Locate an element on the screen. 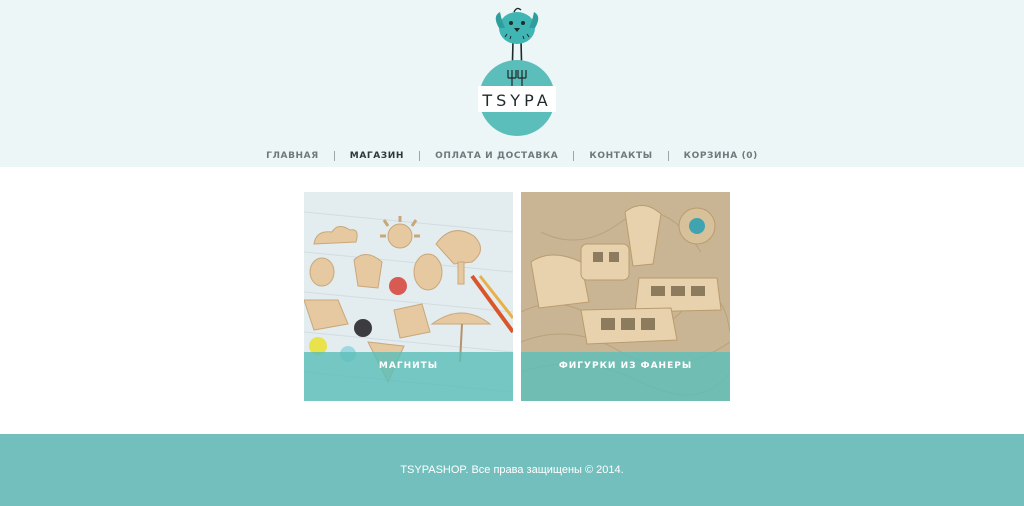 The height and width of the screenshot is (506, 1024). category-label: ФИГУРКИ ИЗ ФАНЕРЫ is located at coordinates (625, 365).